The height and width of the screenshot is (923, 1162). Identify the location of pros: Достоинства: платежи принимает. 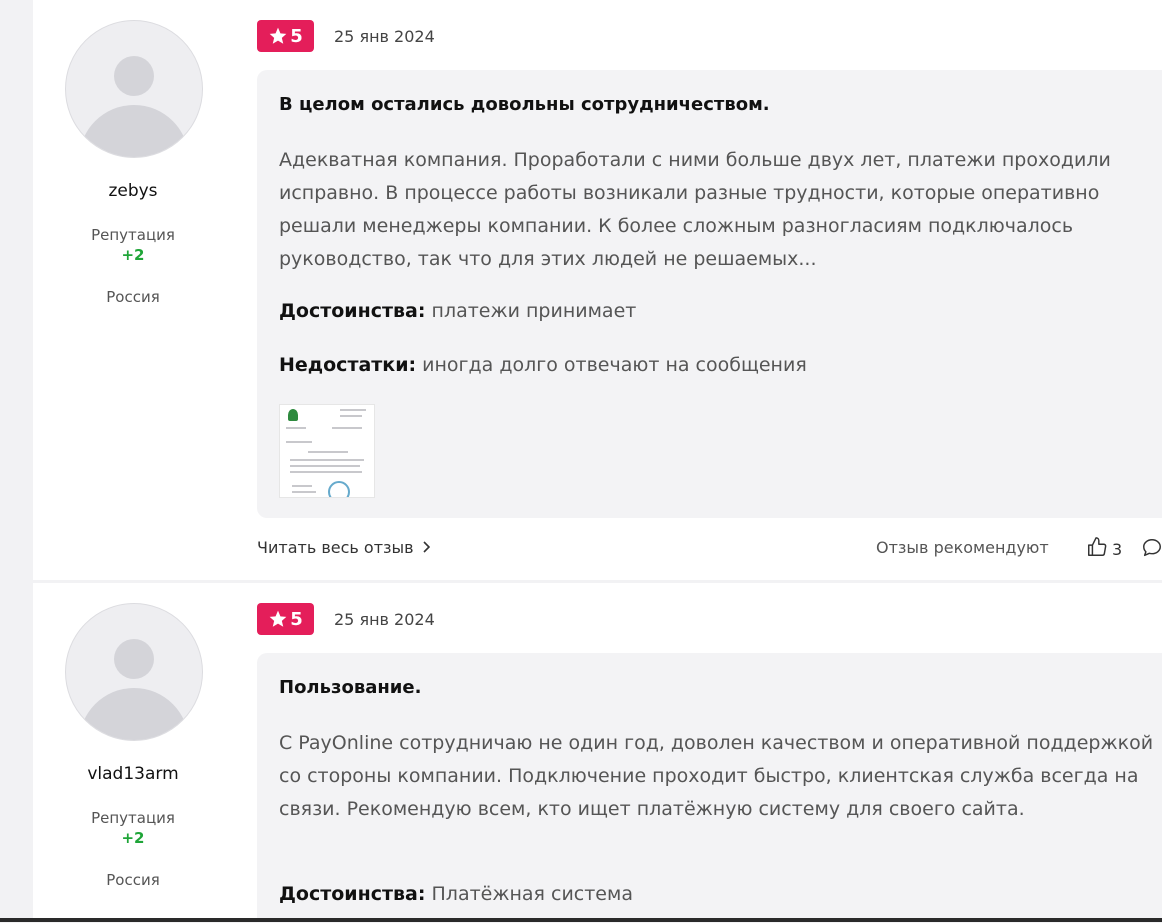
(457, 311).